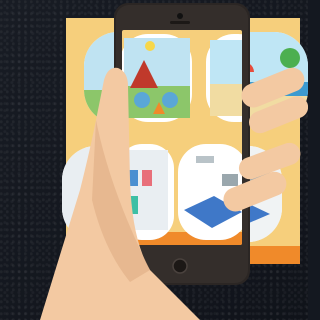  What do you see at coordinates (180, 16) in the screenshot?
I see `camera-icon` at bounding box center [180, 16].